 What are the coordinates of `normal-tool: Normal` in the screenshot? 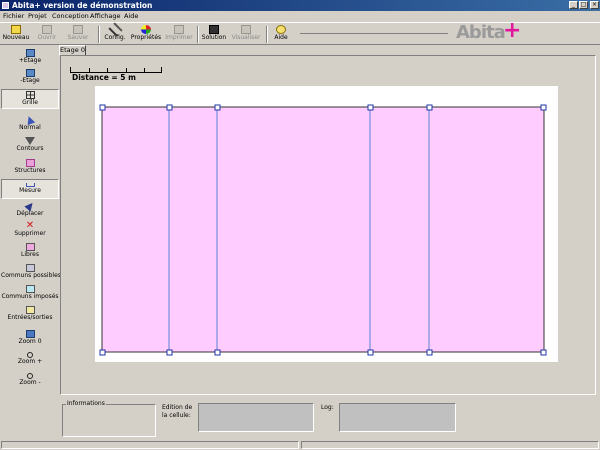 It's located at (30, 123).